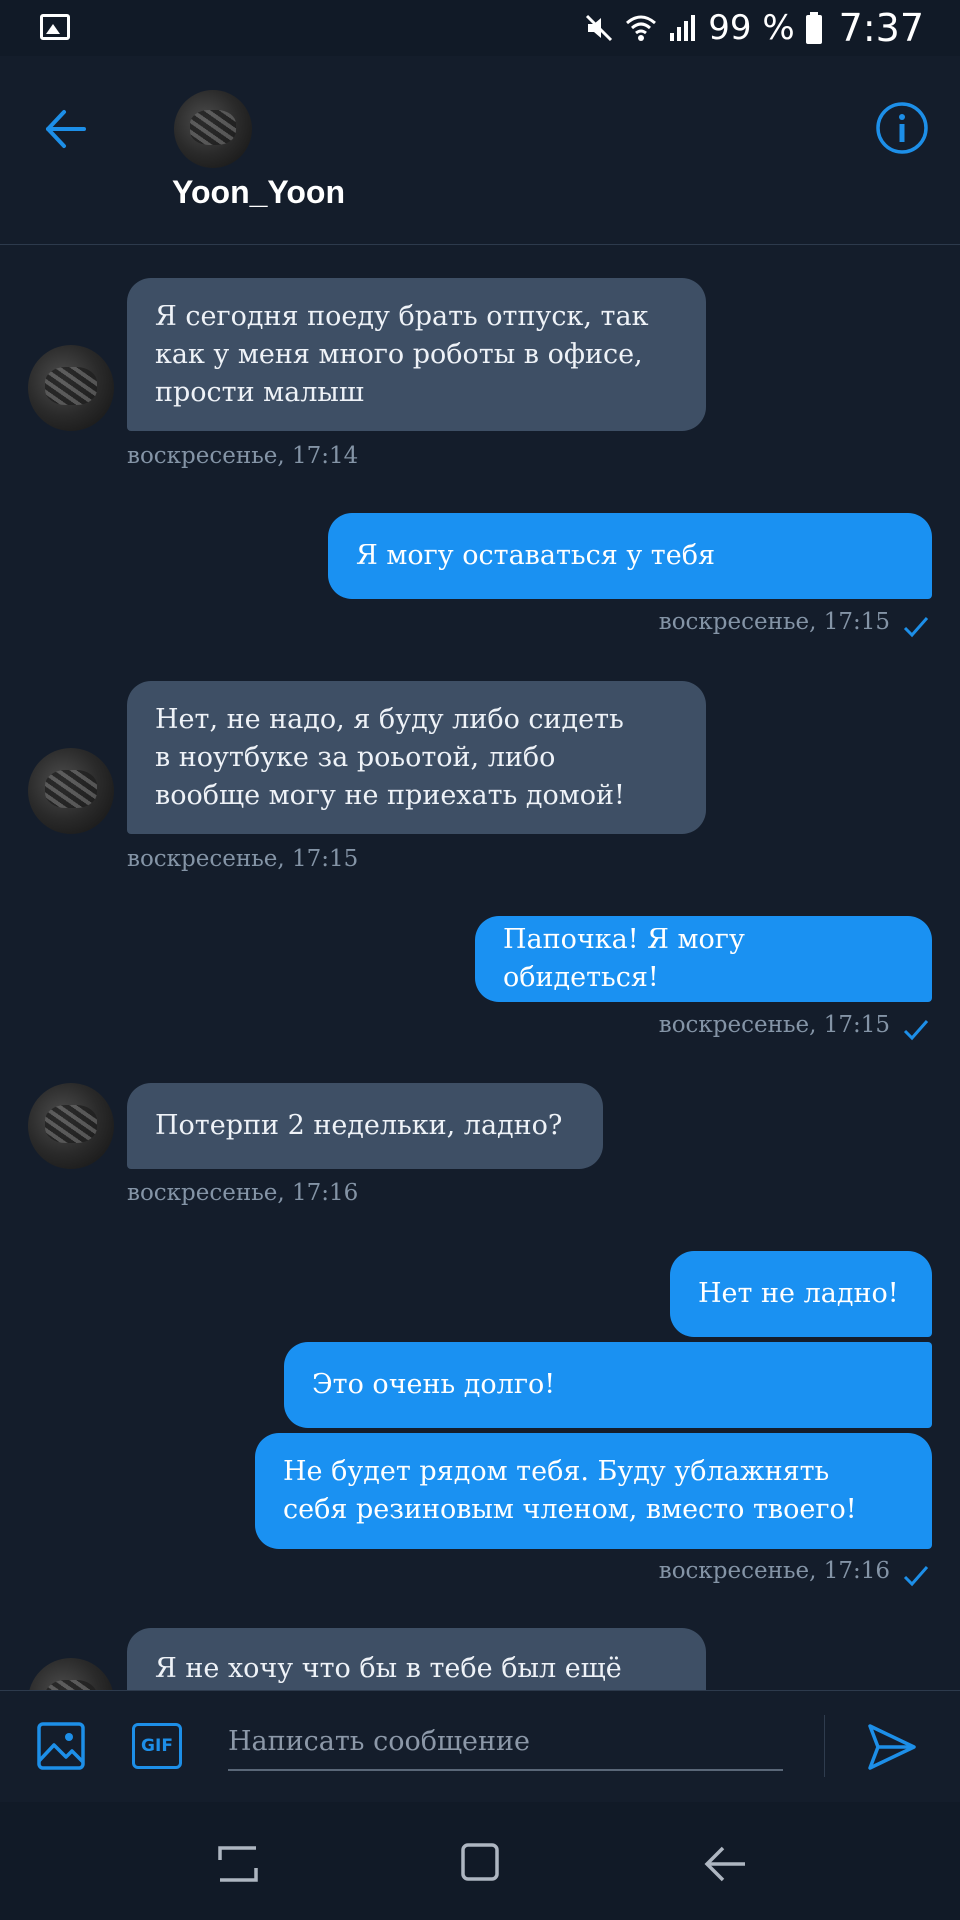  I want to click on message-bubble-incoming: Я не хочу что бы в тебе был ещё, so click(416, 1659).